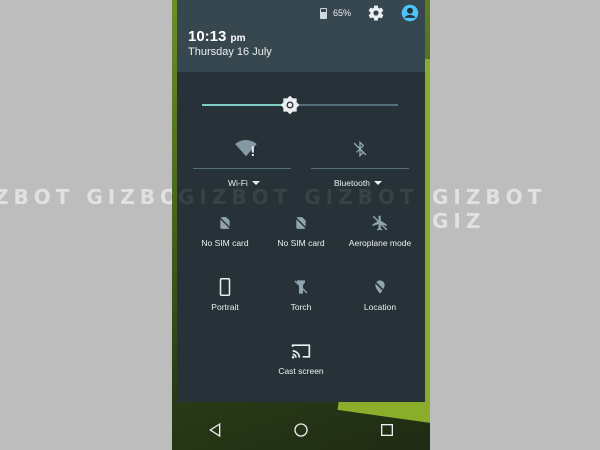 The height and width of the screenshot is (450, 600). I want to click on location-off-icon, so click(380, 287).